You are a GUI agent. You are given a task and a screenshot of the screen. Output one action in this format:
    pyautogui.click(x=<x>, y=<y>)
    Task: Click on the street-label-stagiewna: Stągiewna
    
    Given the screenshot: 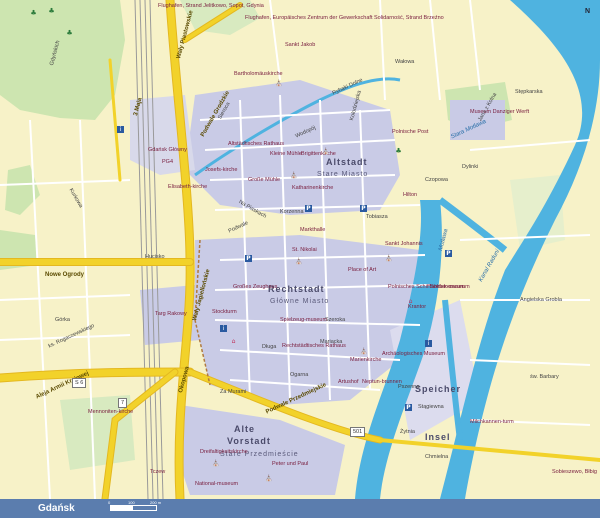 What is the action you would take?
    pyautogui.click(x=431, y=407)
    